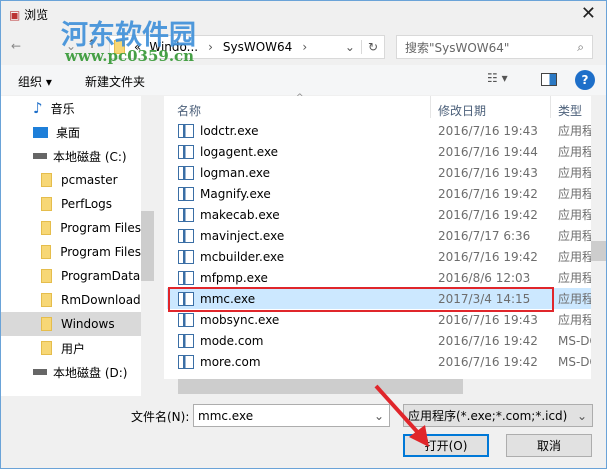  I want to click on file-row: Magnify.exe2016/7/16 19:42应用程序, so click(379, 193).